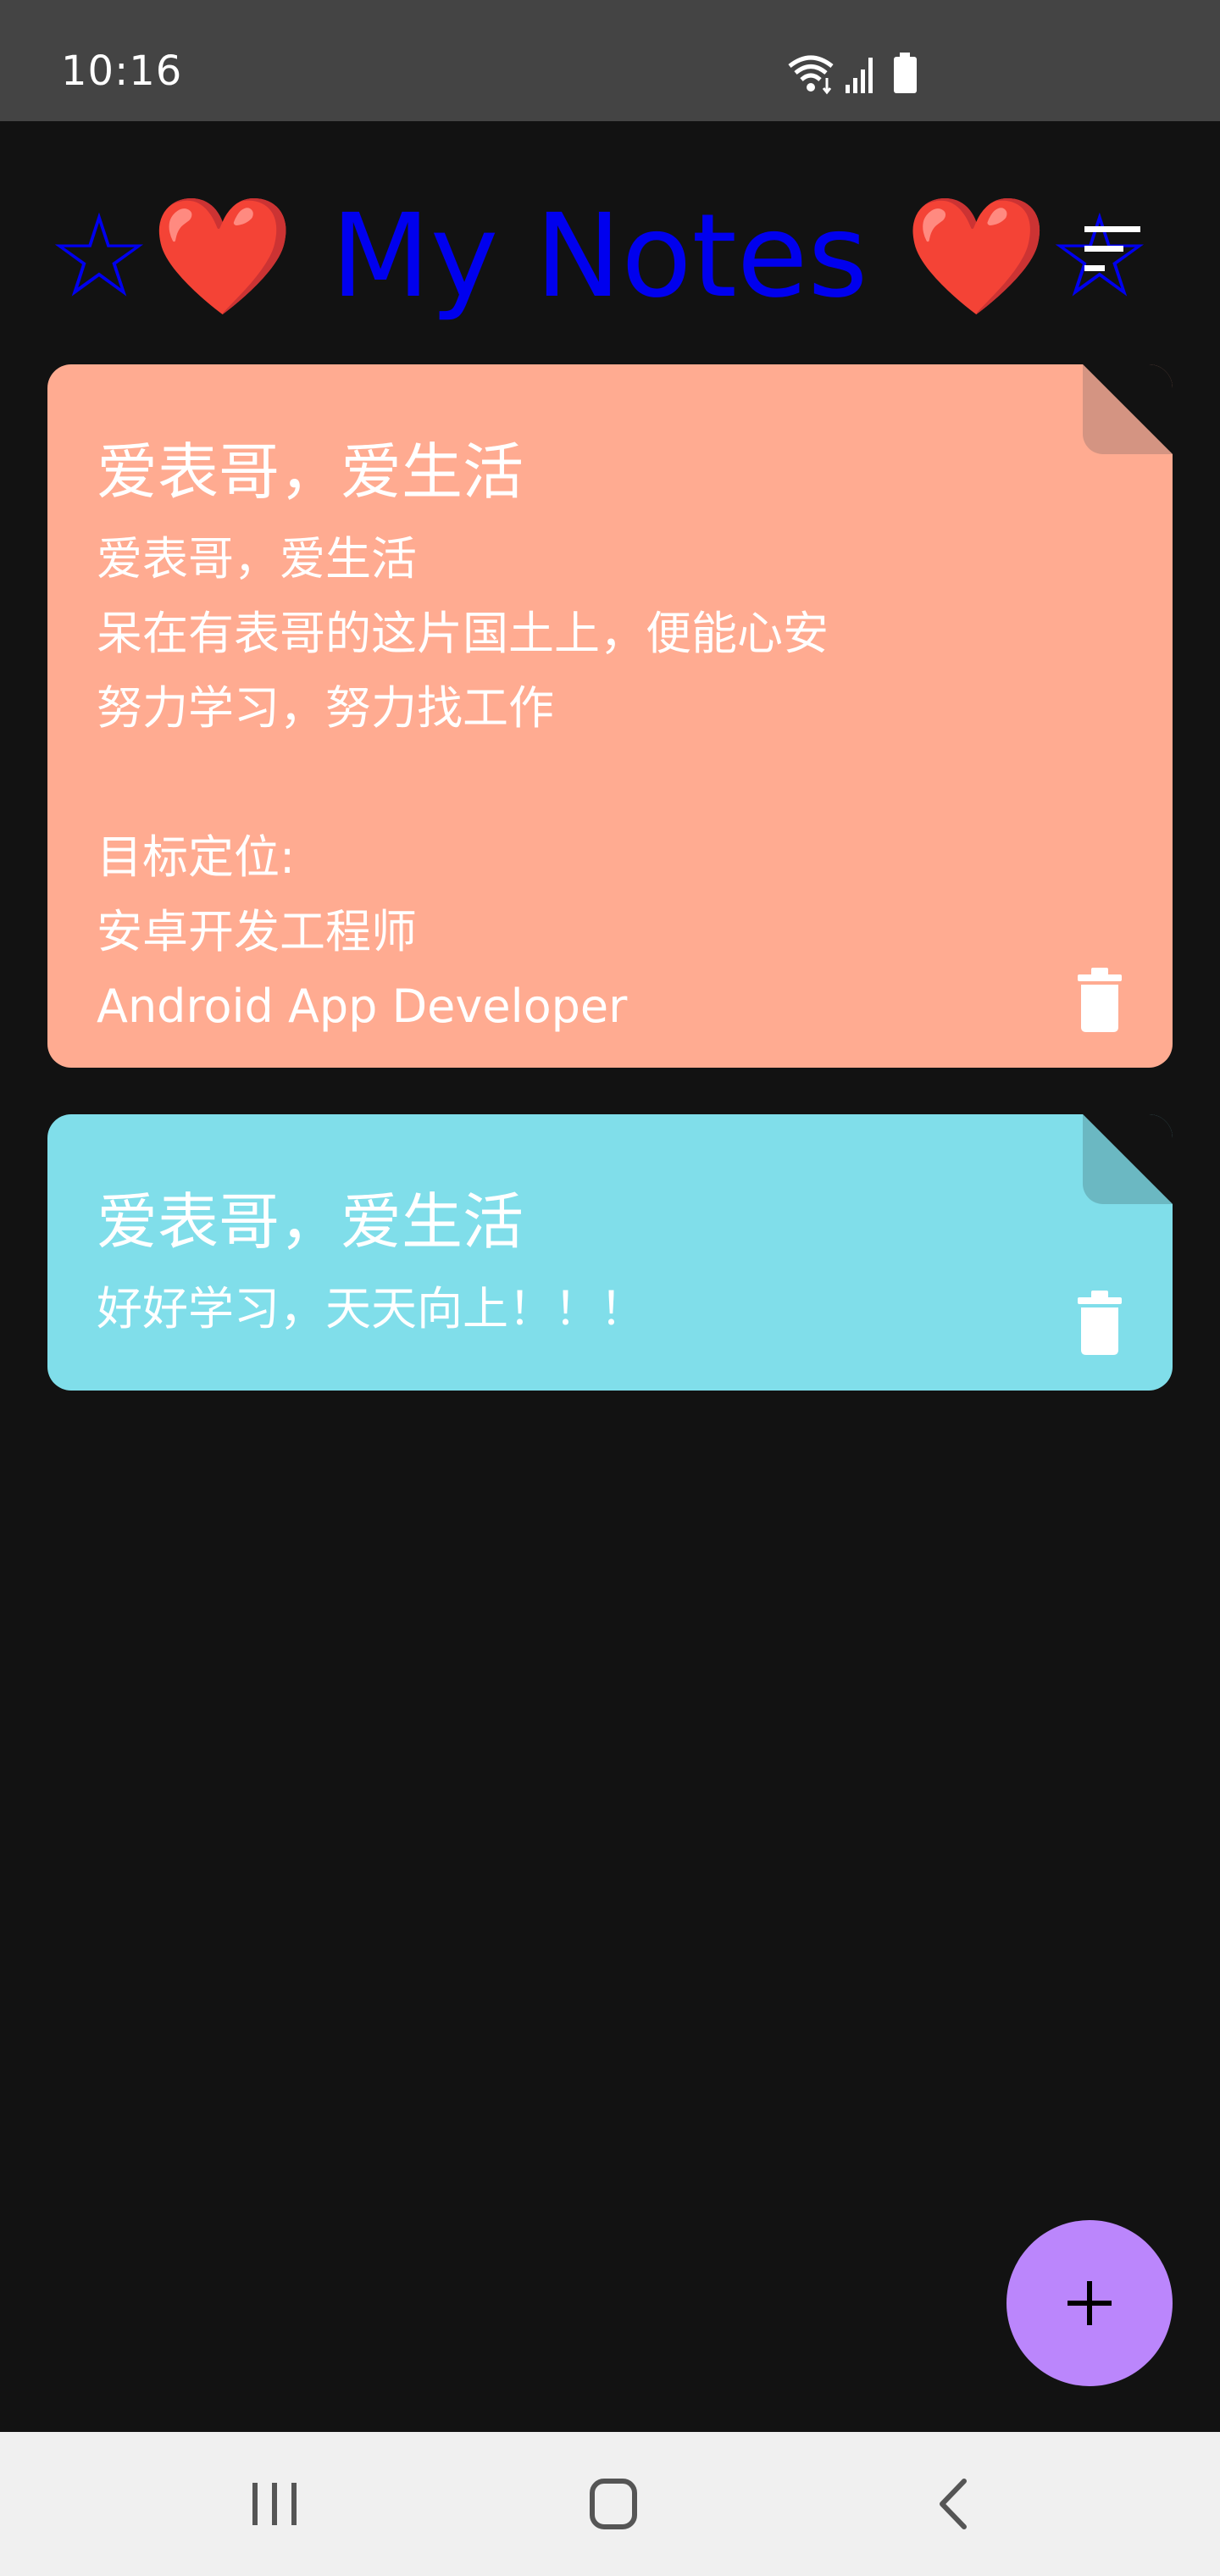 This screenshot has height=2576, width=1220. I want to click on note-content: 好好学习，天天向上！！！, so click(371, 1308).